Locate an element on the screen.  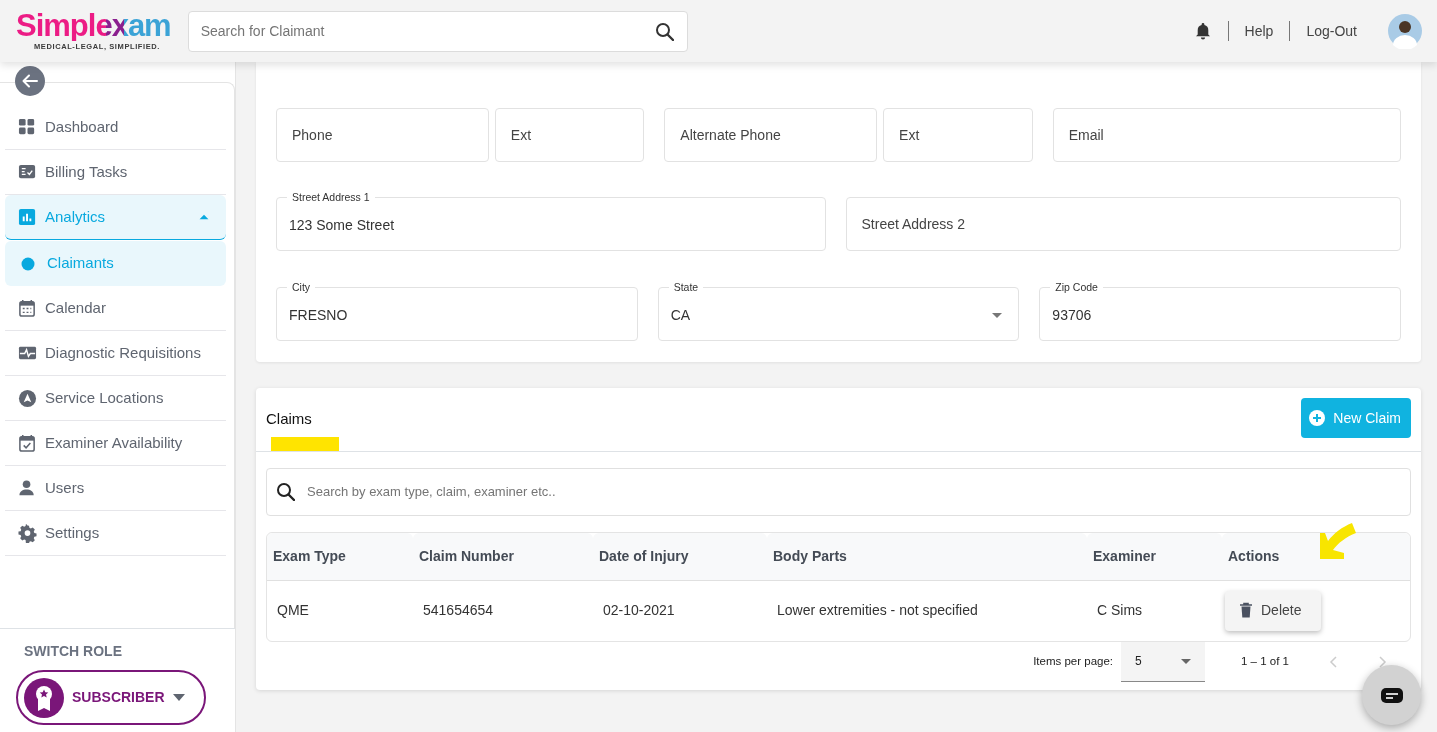
input-field: Email is located at coordinates (1226, 135).